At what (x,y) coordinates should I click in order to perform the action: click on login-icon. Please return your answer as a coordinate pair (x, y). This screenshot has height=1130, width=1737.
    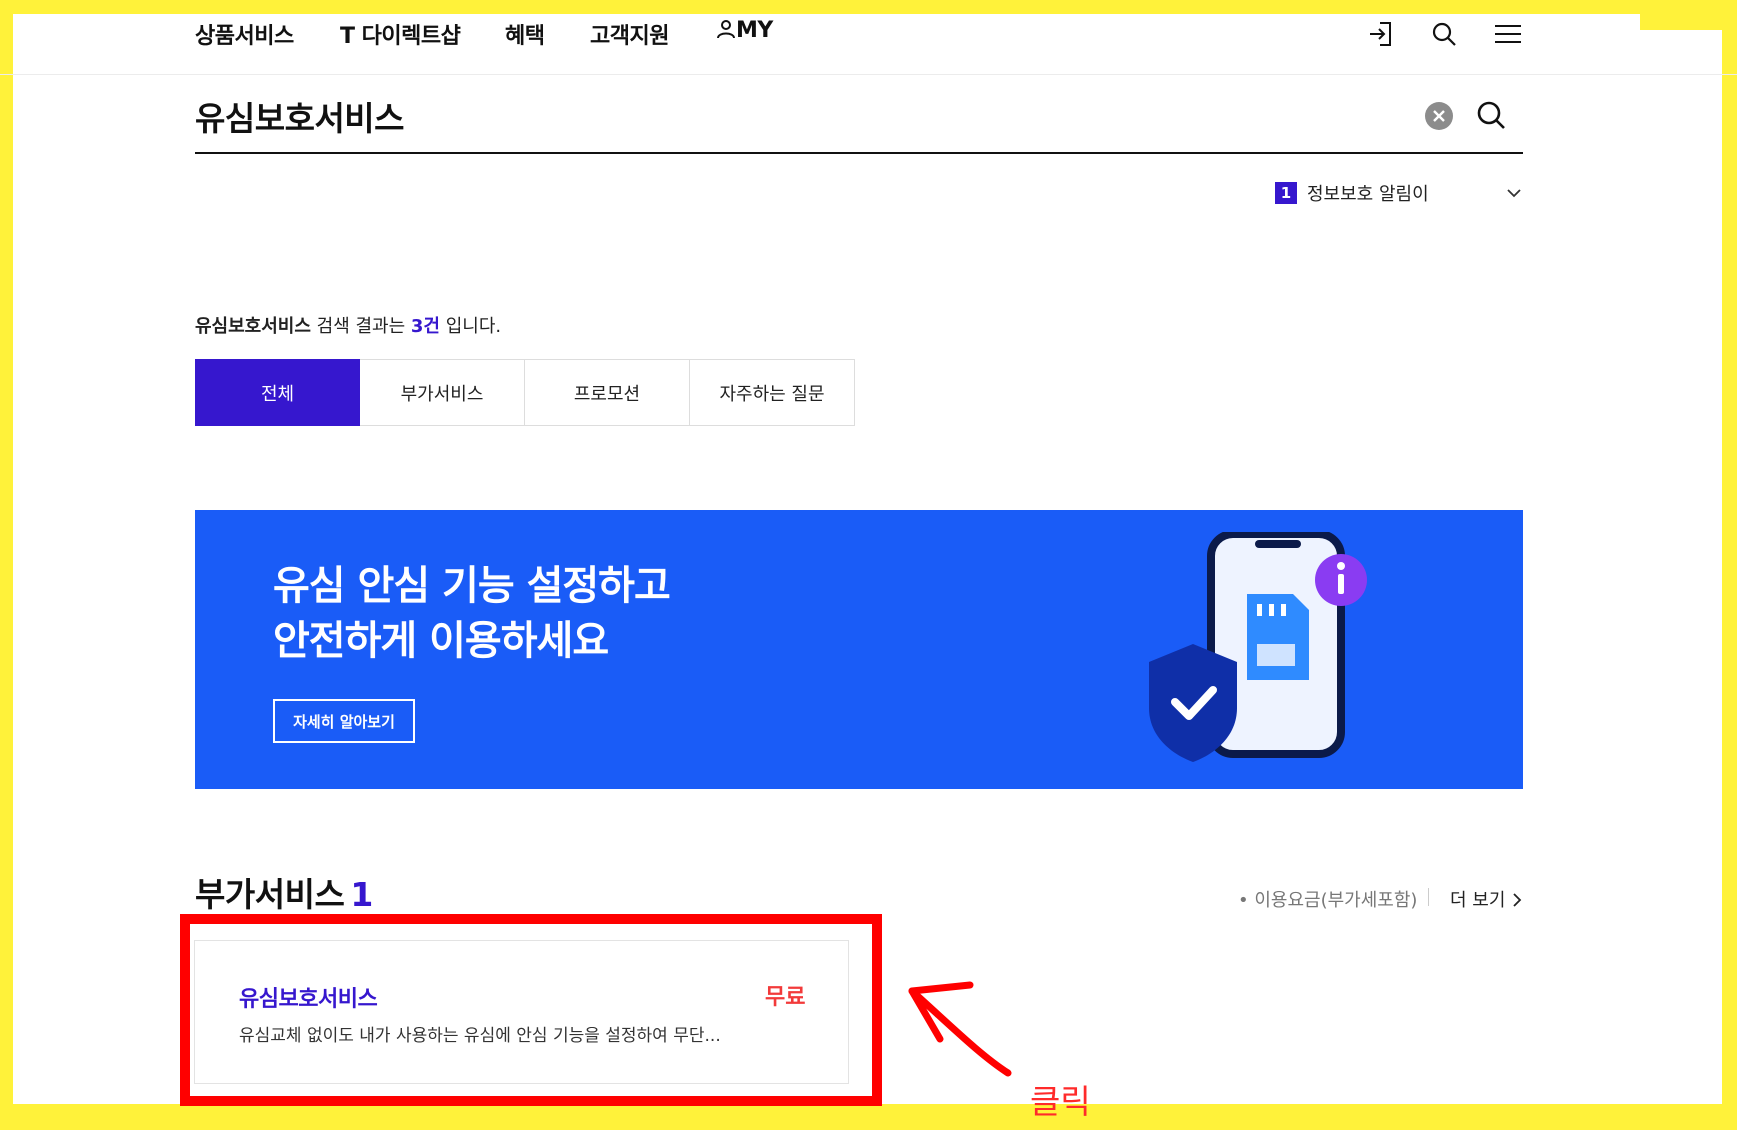
    Looking at the image, I should click on (1380, 34).